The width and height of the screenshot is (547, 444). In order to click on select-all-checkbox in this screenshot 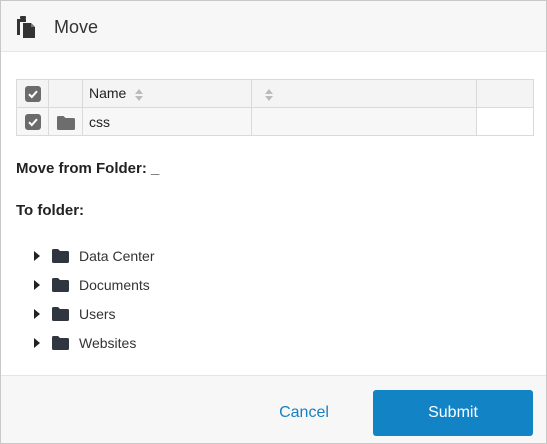, I will do `click(33, 94)`.